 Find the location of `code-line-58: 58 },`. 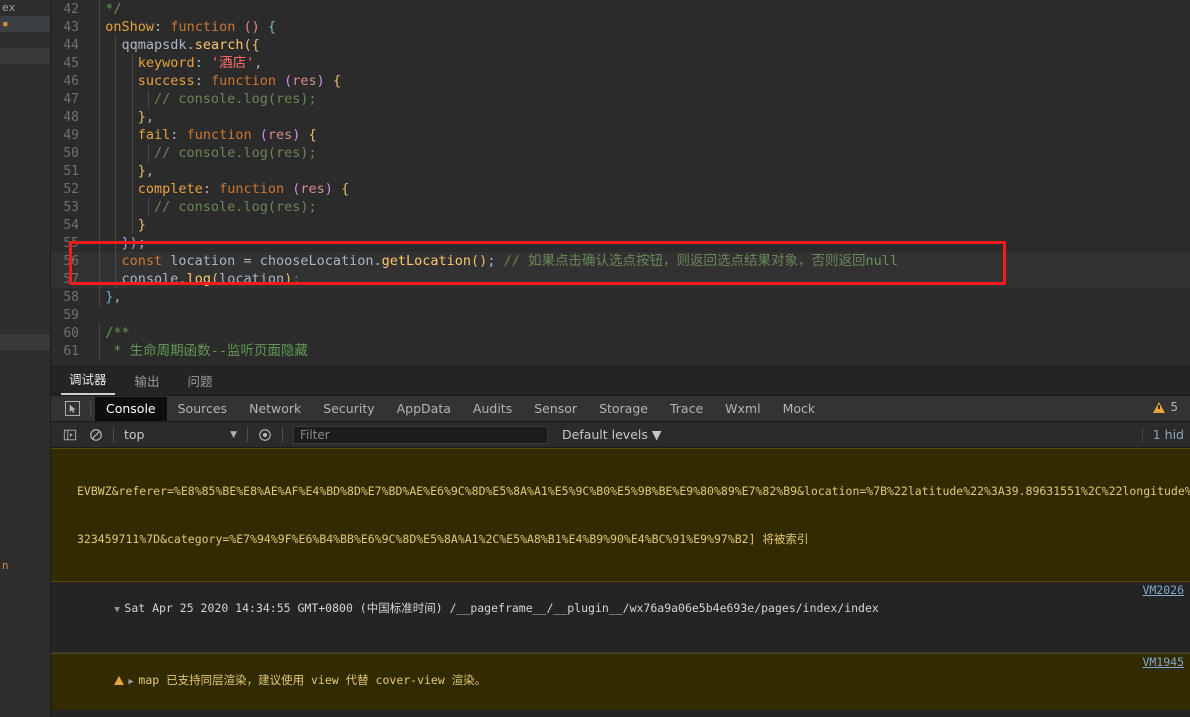

code-line-58: 58 }, is located at coordinates (620, 297).